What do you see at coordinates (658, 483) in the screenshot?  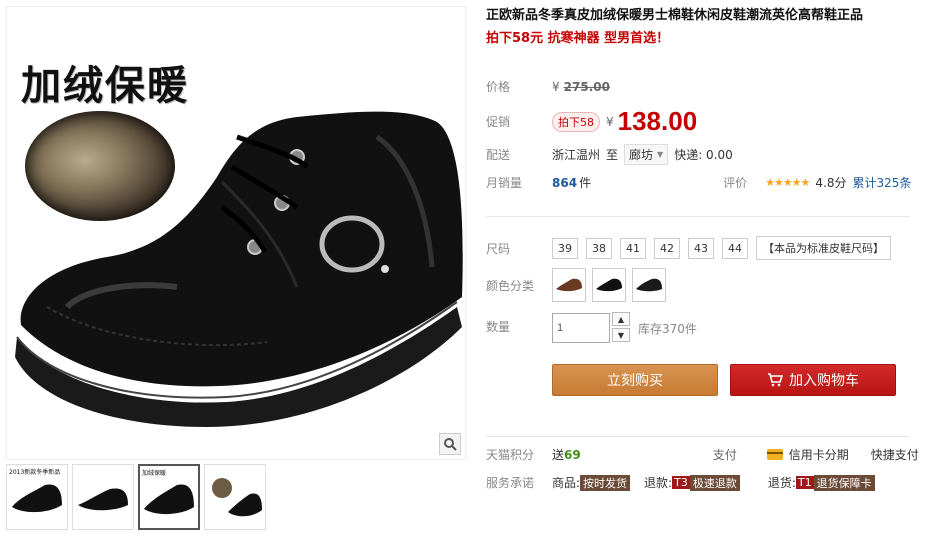 I see `refund-label: 退款:` at bounding box center [658, 483].